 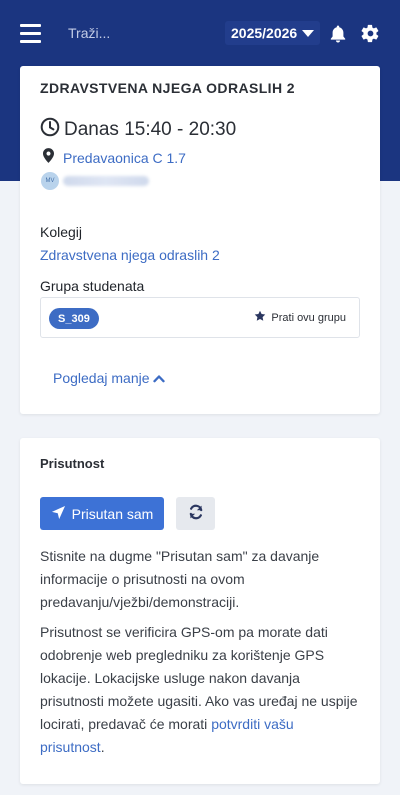 What do you see at coordinates (158, 378) in the screenshot?
I see `chevron-up-icon` at bounding box center [158, 378].